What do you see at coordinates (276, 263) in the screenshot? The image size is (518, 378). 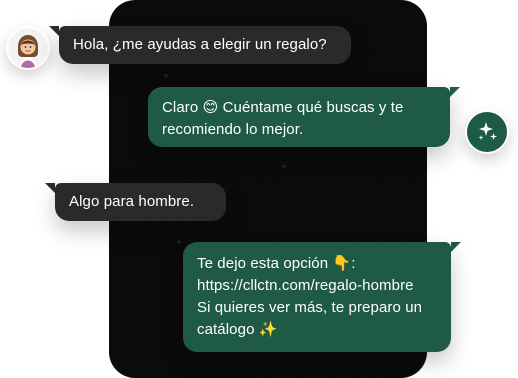 I see `message-text-line: Te dejo esta opción 👇:` at bounding box center [276, 263].